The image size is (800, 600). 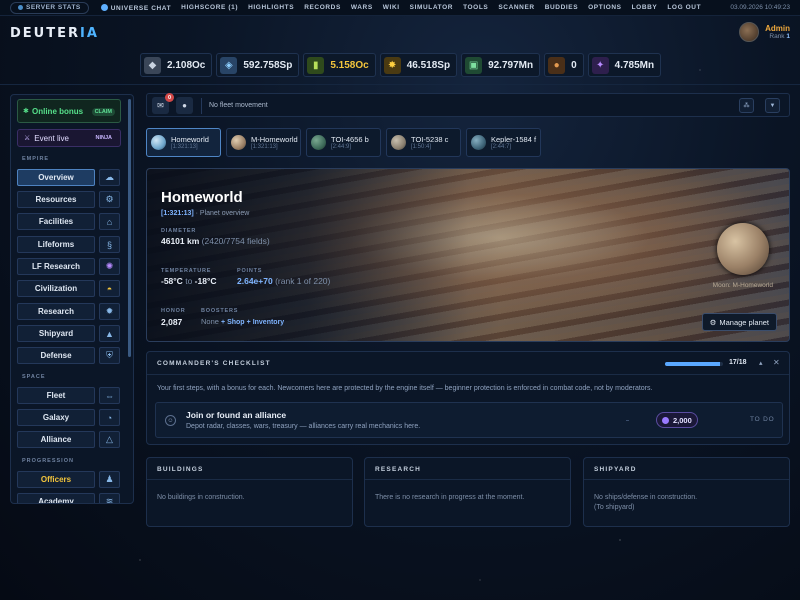 What do you see at coordinates (56, 288) in the screenshot?
I see `sidebar-item-civilization: Civilization` at bounding box center [56, 288].